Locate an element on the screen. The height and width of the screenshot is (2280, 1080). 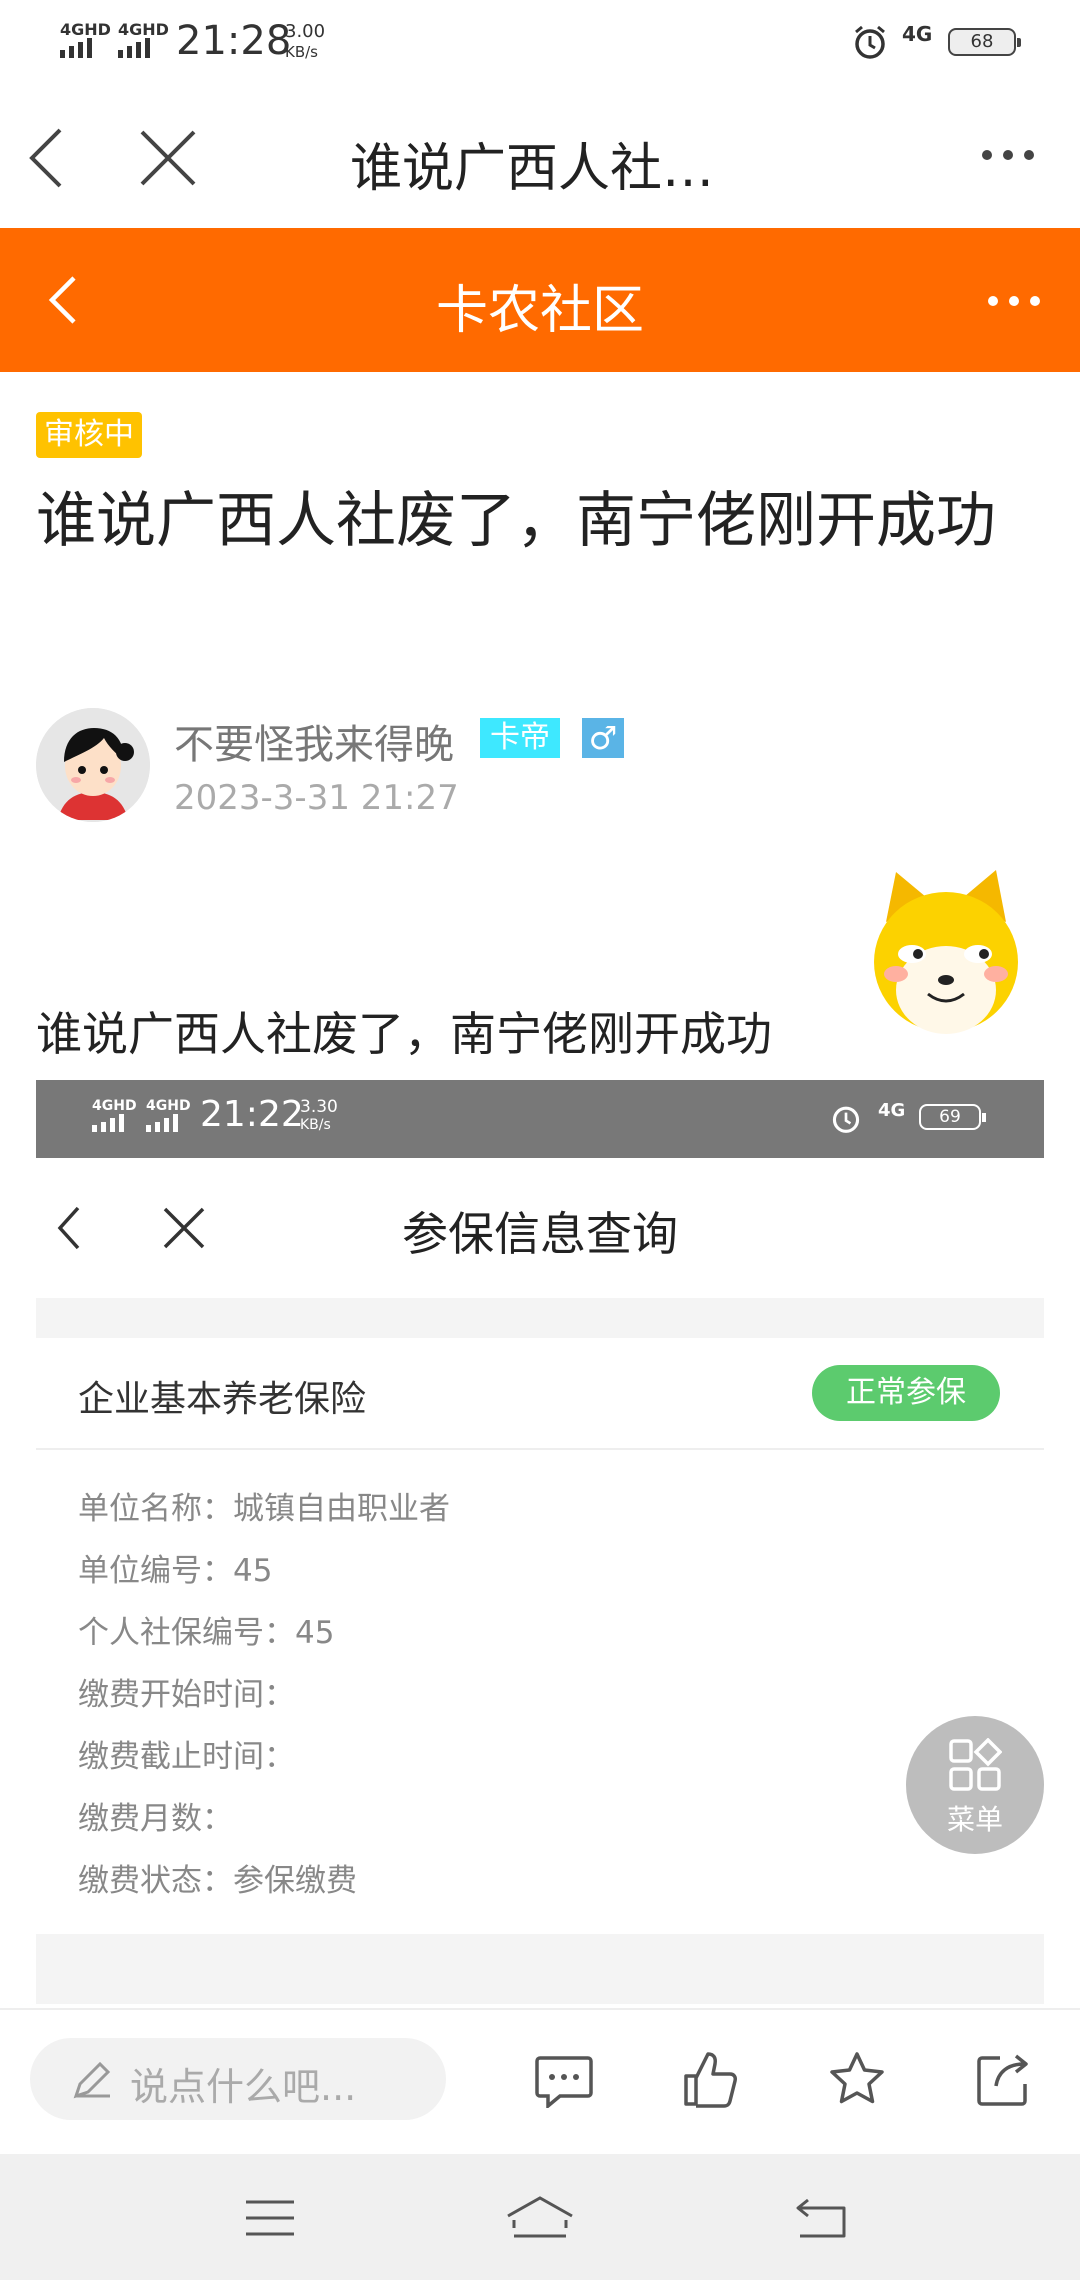
grid-icon is located at coordinates (975, 1764).